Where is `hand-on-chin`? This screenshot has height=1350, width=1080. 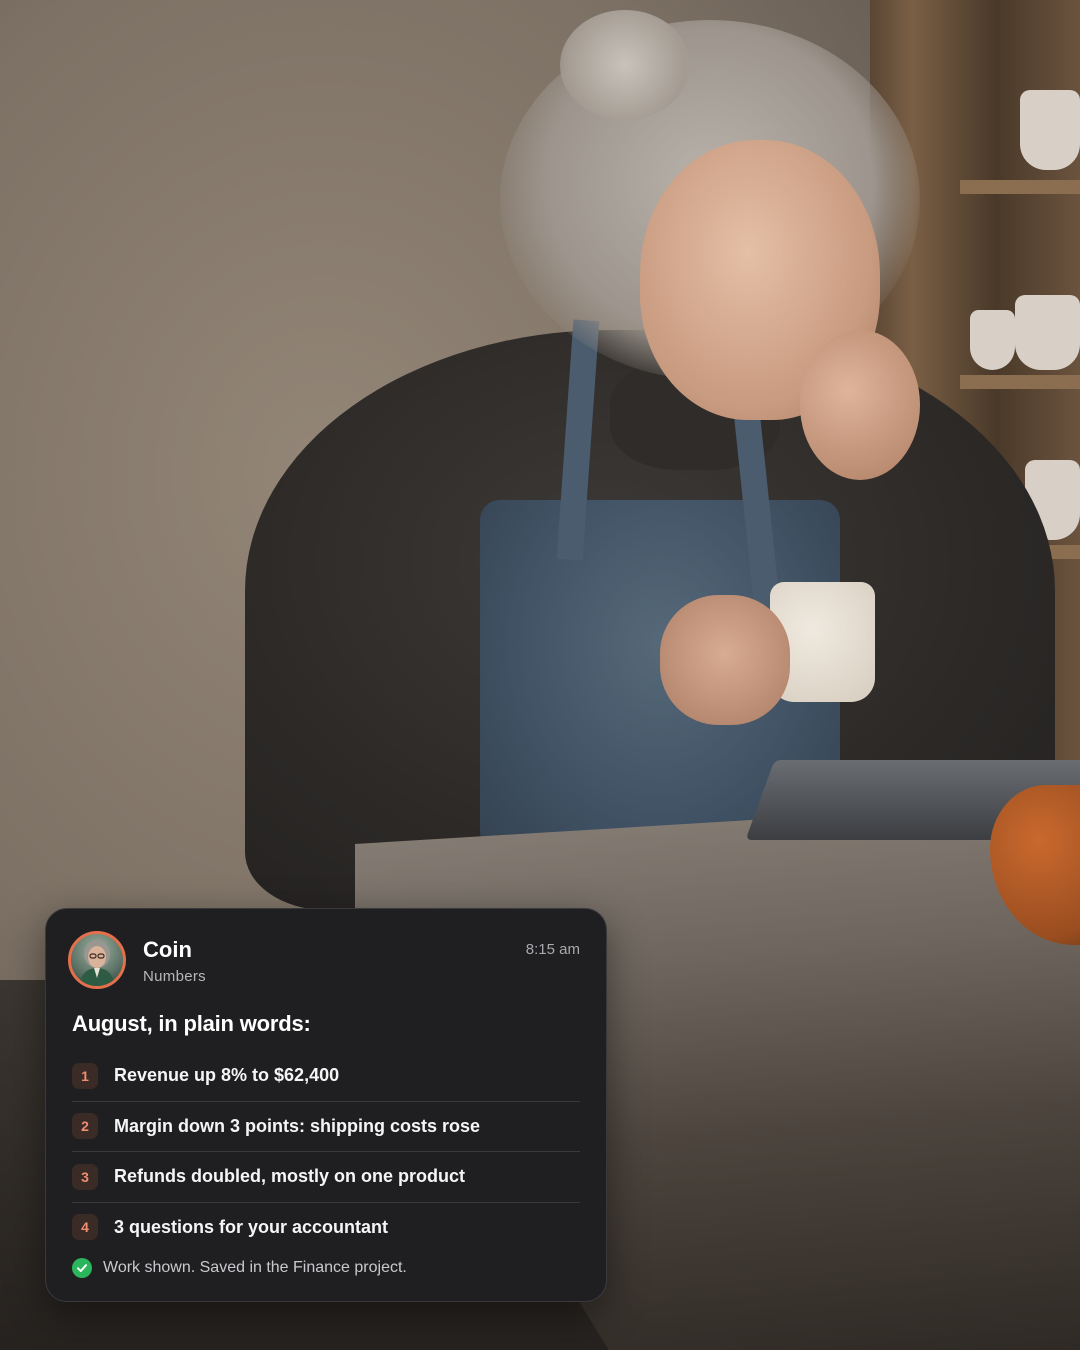
hand-on-chin is located at coordinates (860, 405).